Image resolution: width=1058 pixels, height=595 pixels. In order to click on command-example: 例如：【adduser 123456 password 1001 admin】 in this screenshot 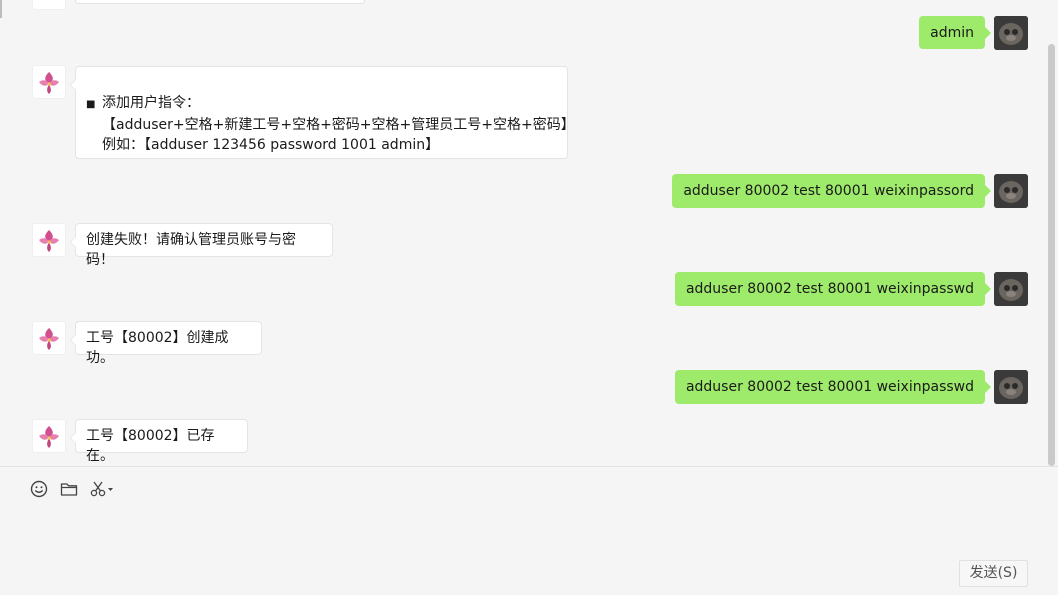, I will do `click(271, 145)`.